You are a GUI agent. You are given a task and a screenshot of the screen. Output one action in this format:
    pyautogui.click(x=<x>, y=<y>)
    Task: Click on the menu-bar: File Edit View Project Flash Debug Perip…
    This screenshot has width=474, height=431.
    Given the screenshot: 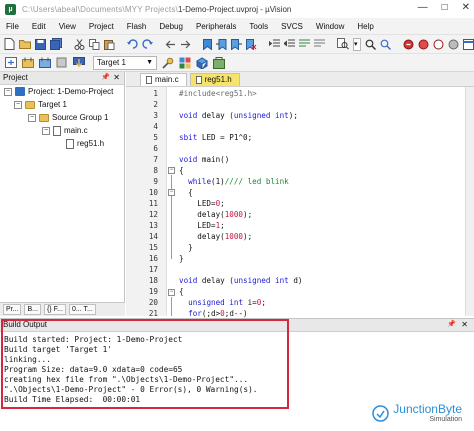 What is the action you would take?
    pyautogui.click(x=237, y=26)
    